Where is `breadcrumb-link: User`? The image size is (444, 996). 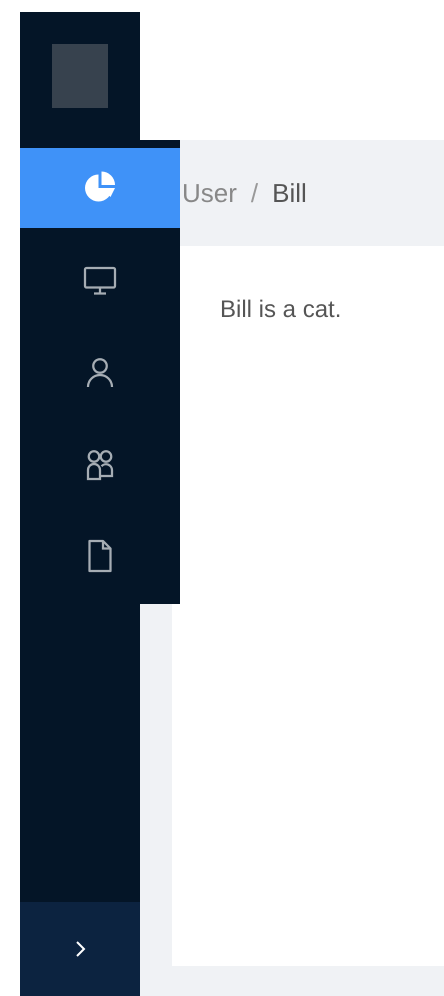 breadcrumb-link: User is located at coordinates (209, 193).